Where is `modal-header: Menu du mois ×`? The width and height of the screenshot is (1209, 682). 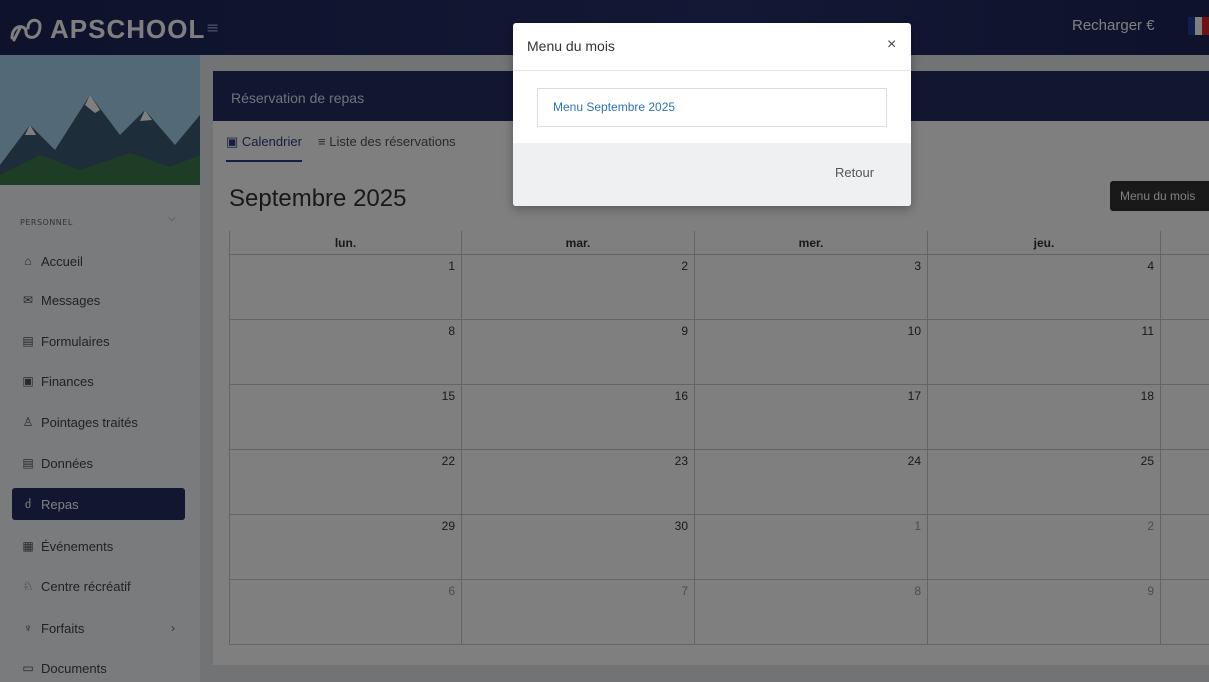
modal-header: Menu du mois × is located at coordinates (712, 47).